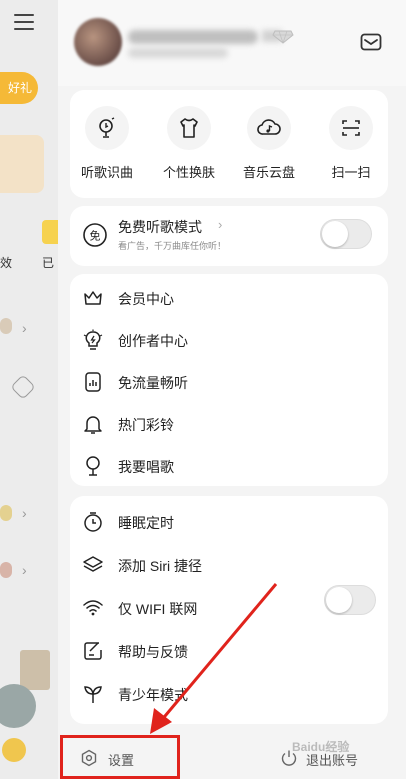  I want to click on tool-music-recognize: 听歌识曲, so click(107, 143).